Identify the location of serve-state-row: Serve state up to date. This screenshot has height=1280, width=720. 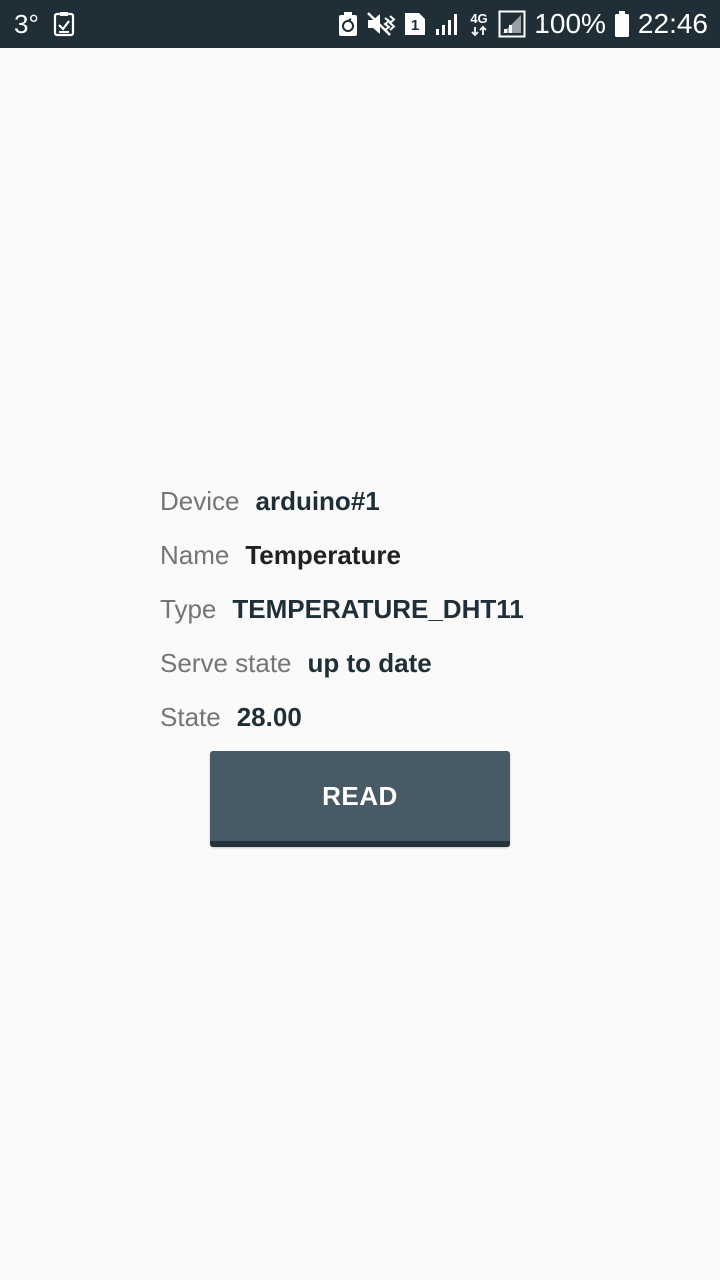
(400, 663).